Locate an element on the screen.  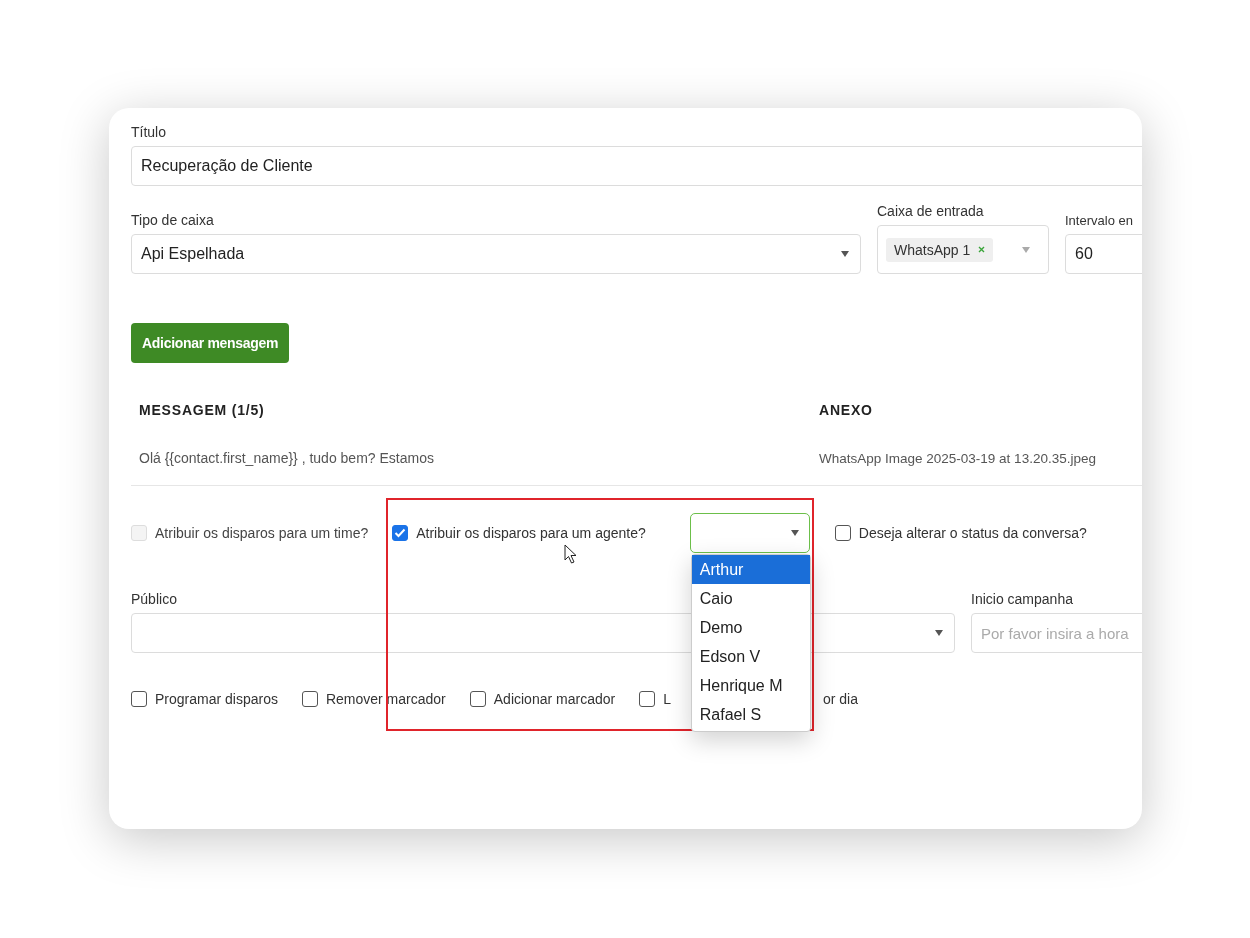
agent-option: Rafael S is located at coordinates (750, 714).